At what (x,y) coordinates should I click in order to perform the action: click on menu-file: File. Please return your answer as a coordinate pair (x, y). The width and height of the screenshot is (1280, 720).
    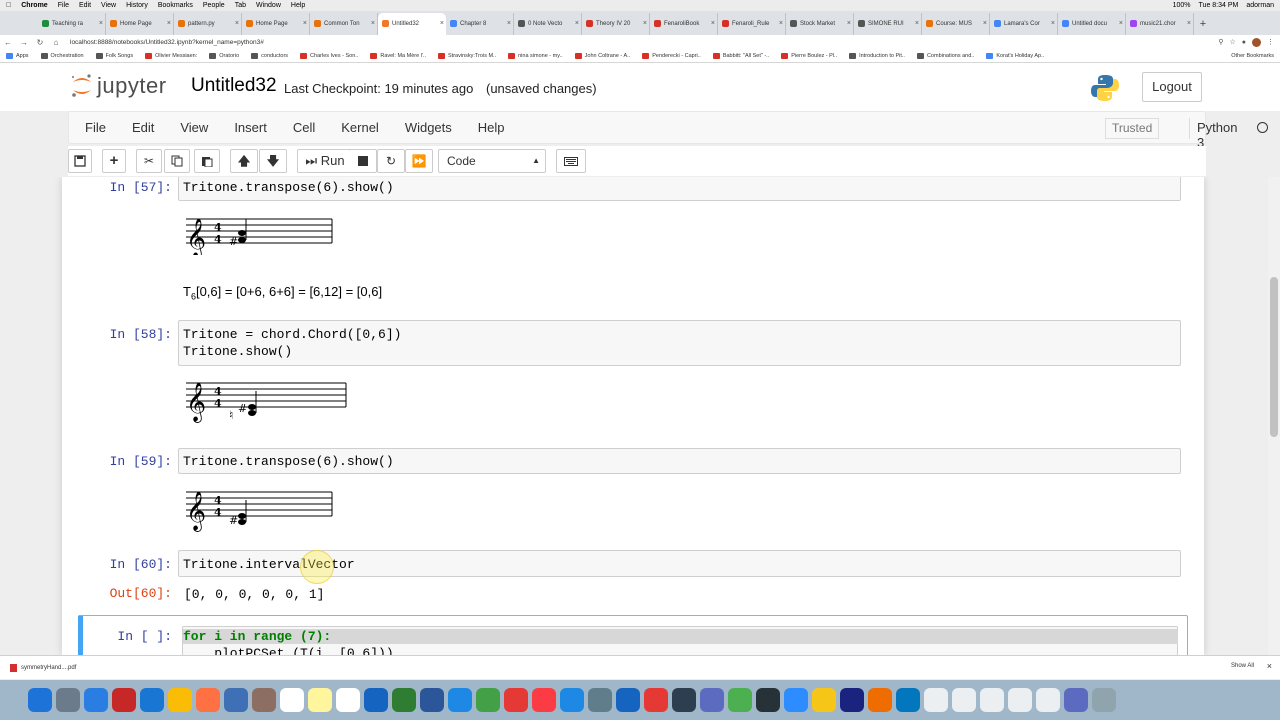
    Looking at the image, I should click on (63, 5).